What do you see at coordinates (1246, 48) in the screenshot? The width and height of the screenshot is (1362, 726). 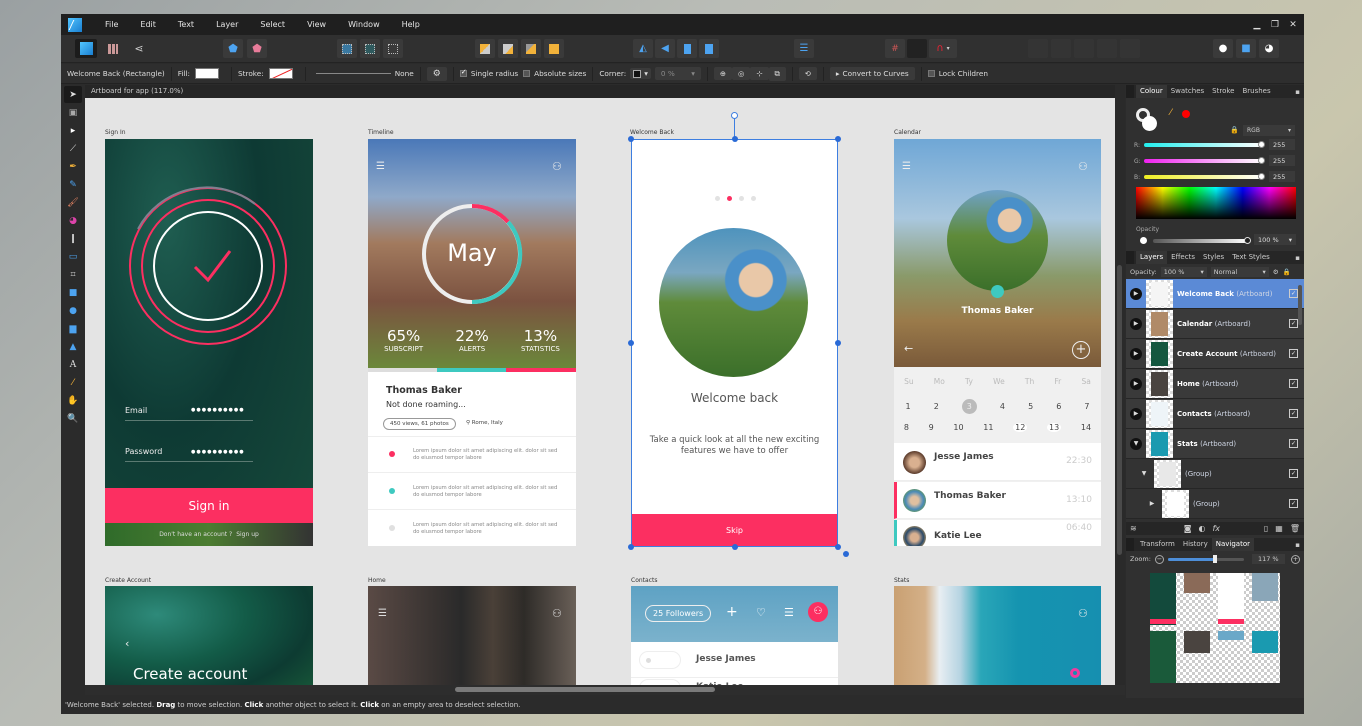 I see `insert-top-button: ■` at bounding box center [1246, 48].